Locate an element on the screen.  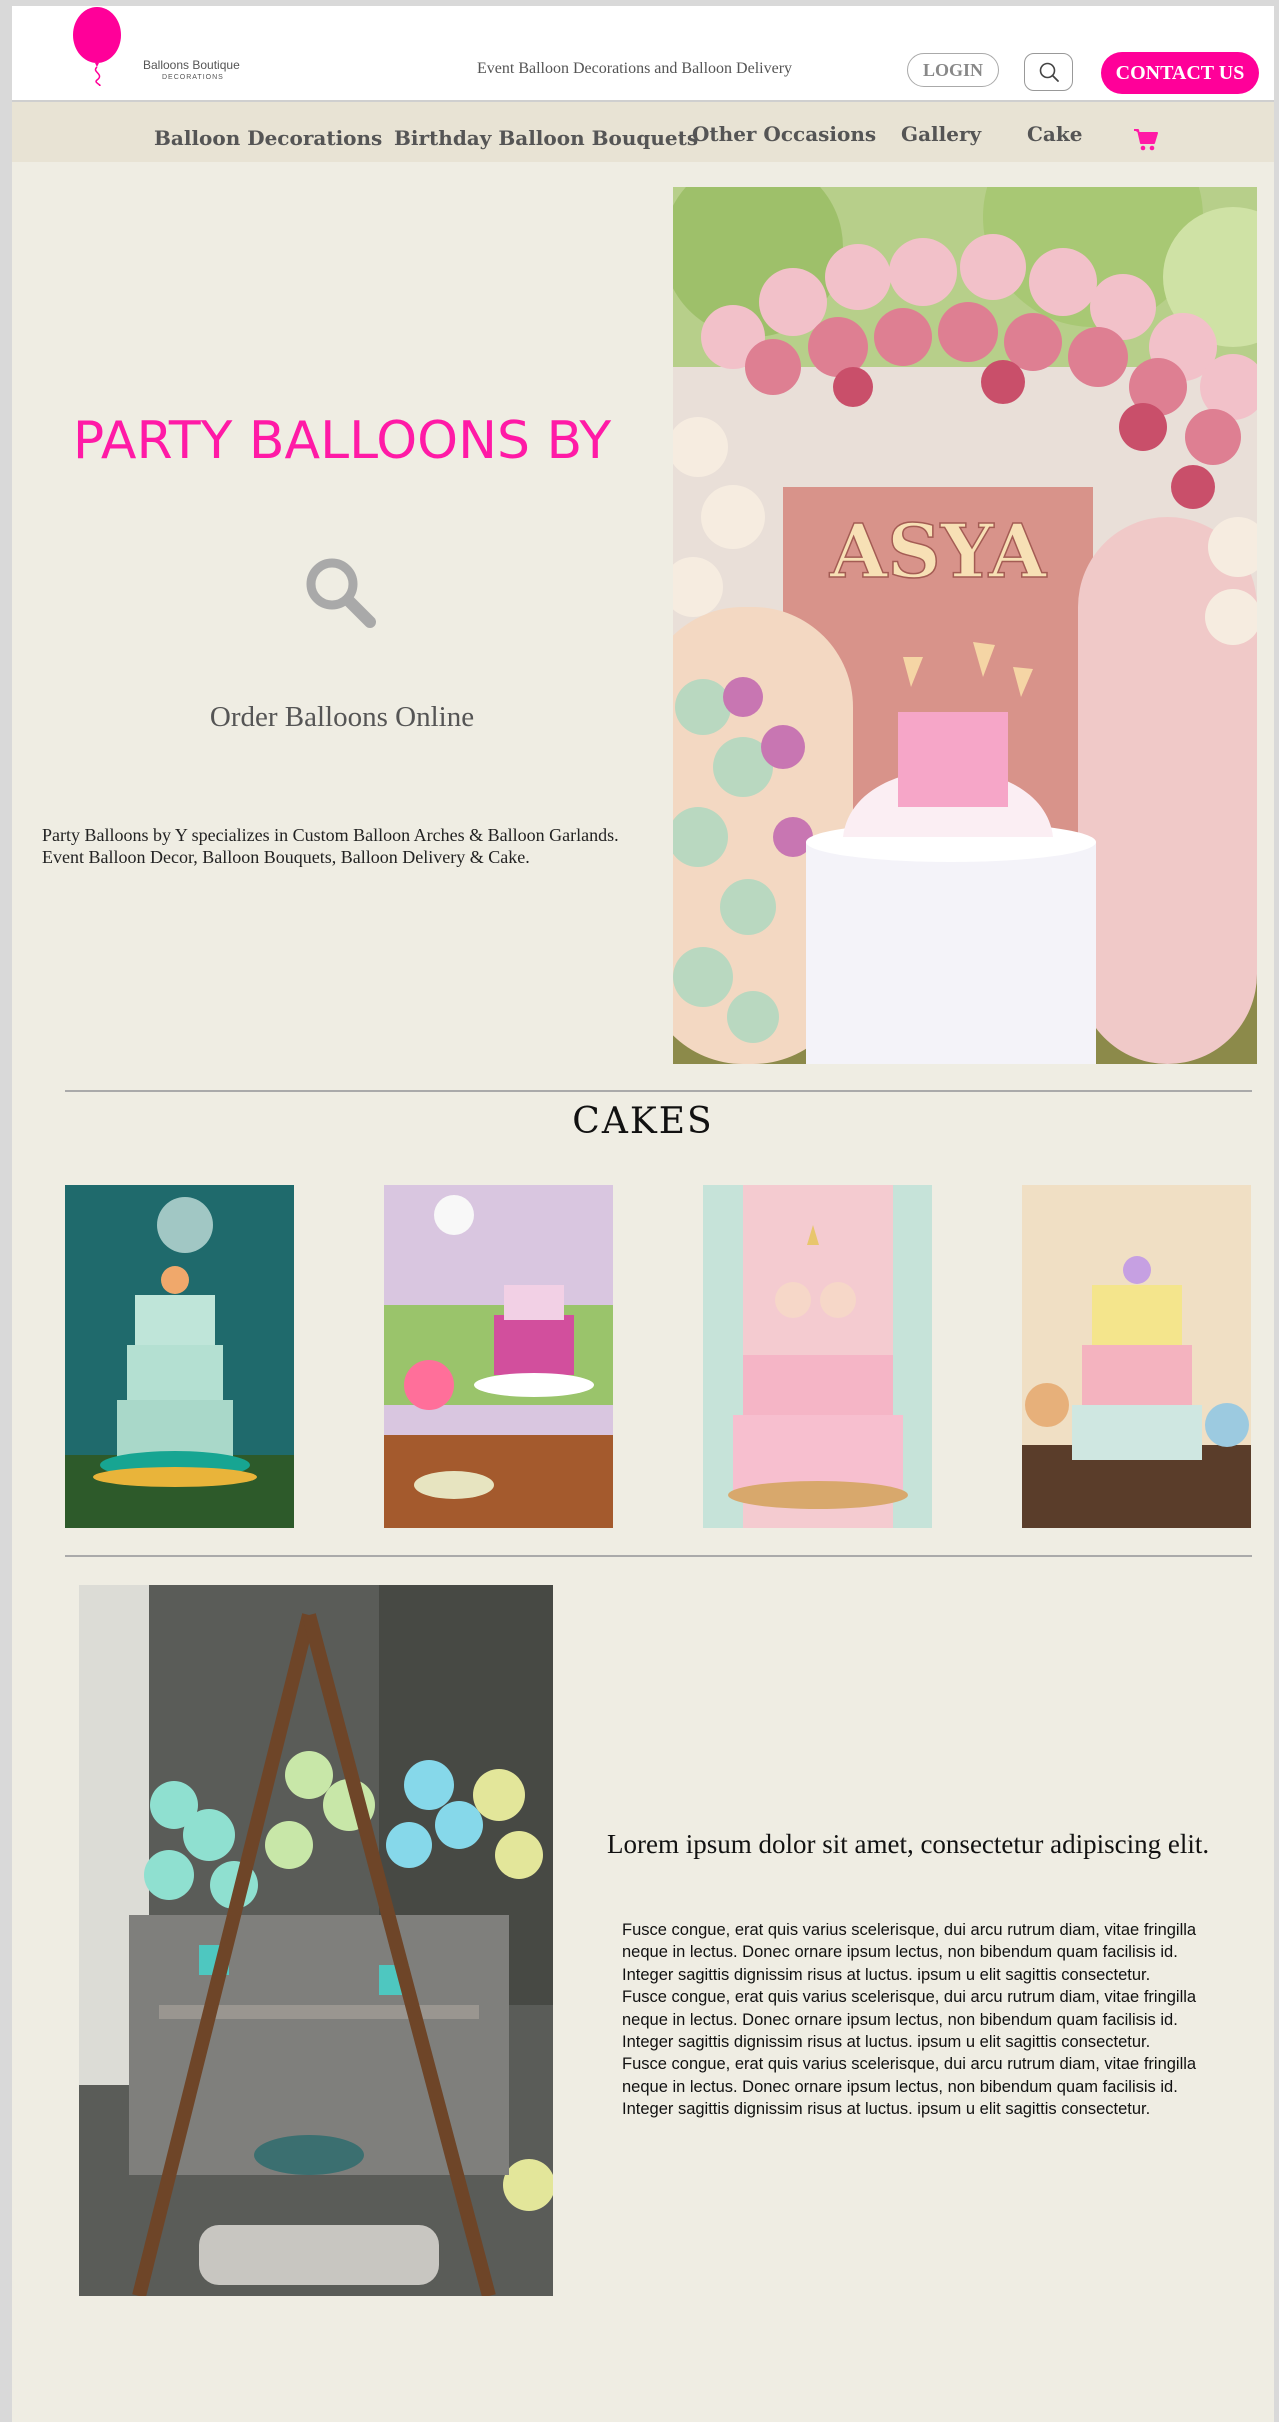
order-online-heading: Order Balloons Online is located at coordinates (342, 717).